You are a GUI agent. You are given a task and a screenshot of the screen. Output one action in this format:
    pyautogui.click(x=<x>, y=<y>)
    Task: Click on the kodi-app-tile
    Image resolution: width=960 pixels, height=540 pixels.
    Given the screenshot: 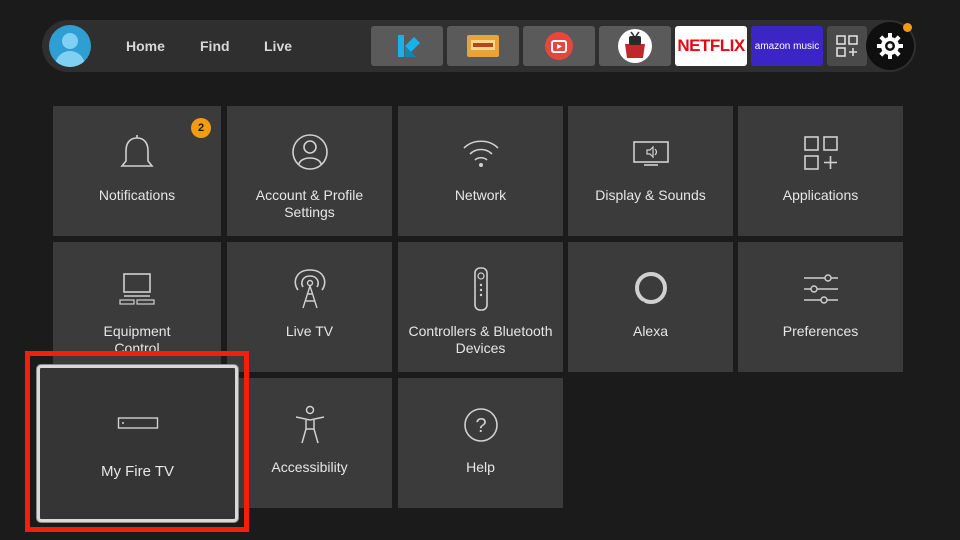 What is the action you would take?
    pyautogui.click(x=407, y=46)
    